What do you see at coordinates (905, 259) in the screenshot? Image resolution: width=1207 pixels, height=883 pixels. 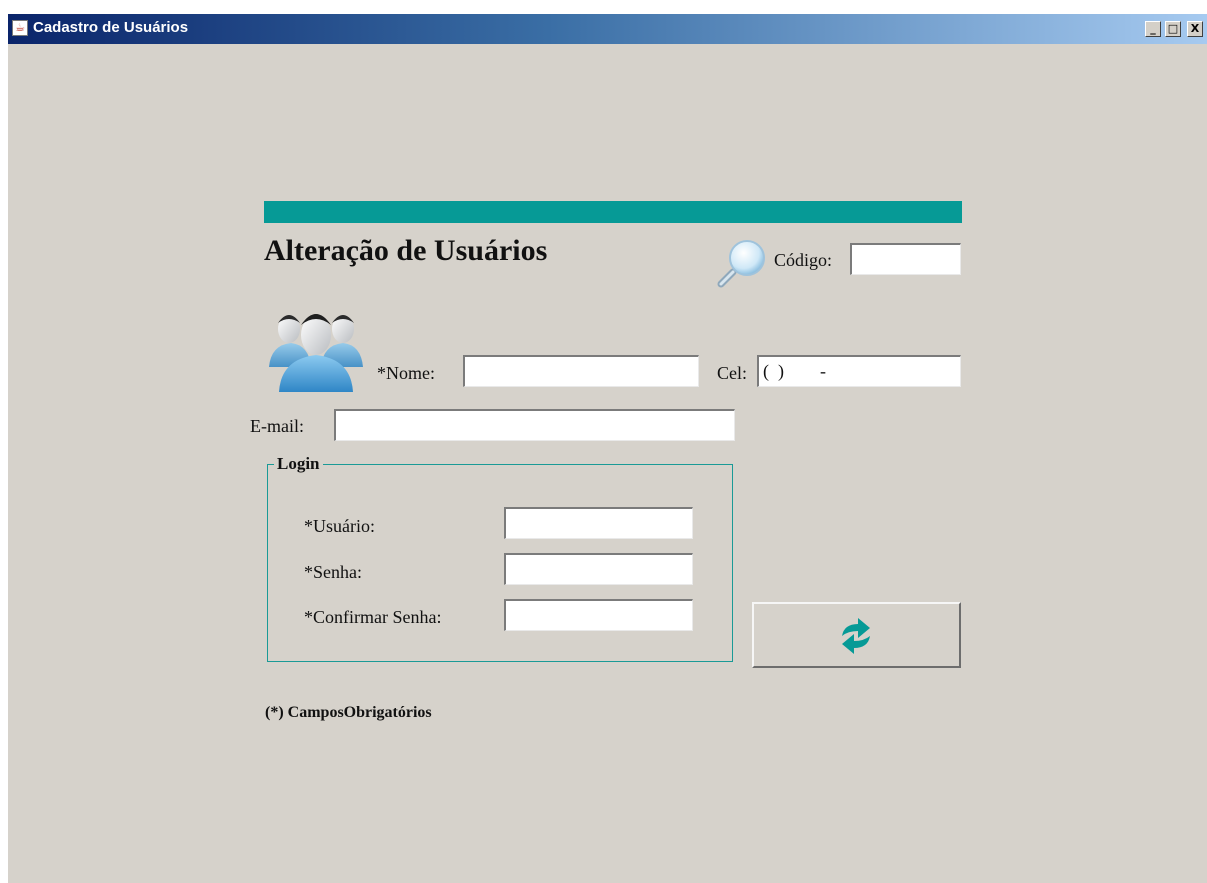 I see `codigo-input` at bounding box center [905, 259].